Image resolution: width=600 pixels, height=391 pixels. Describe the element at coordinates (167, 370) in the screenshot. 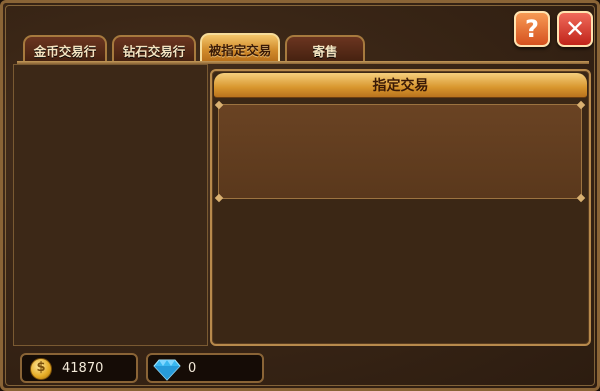

I see `diamond-icon` at that location.